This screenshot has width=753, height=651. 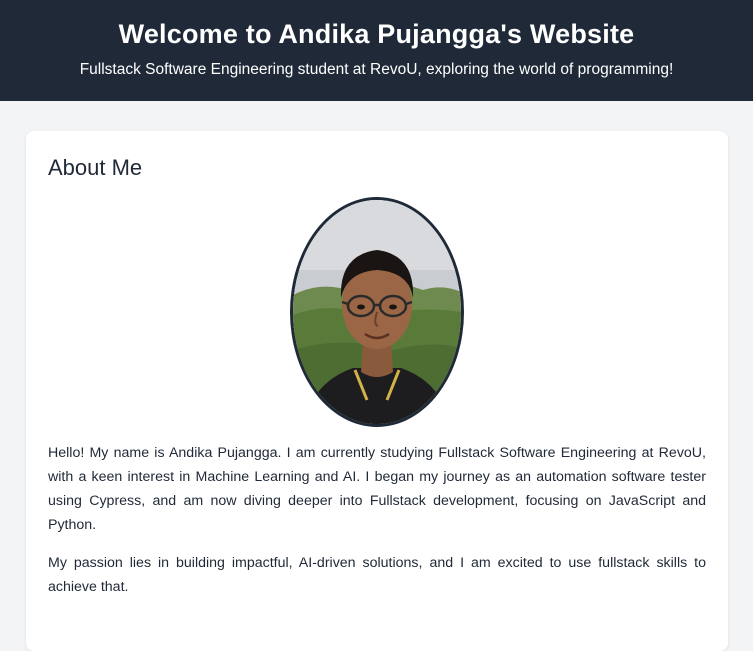 What do you see at coordinates (95, 167) in the screenshot?
I see `section-title: About Me` at bounding box center [95, 167].